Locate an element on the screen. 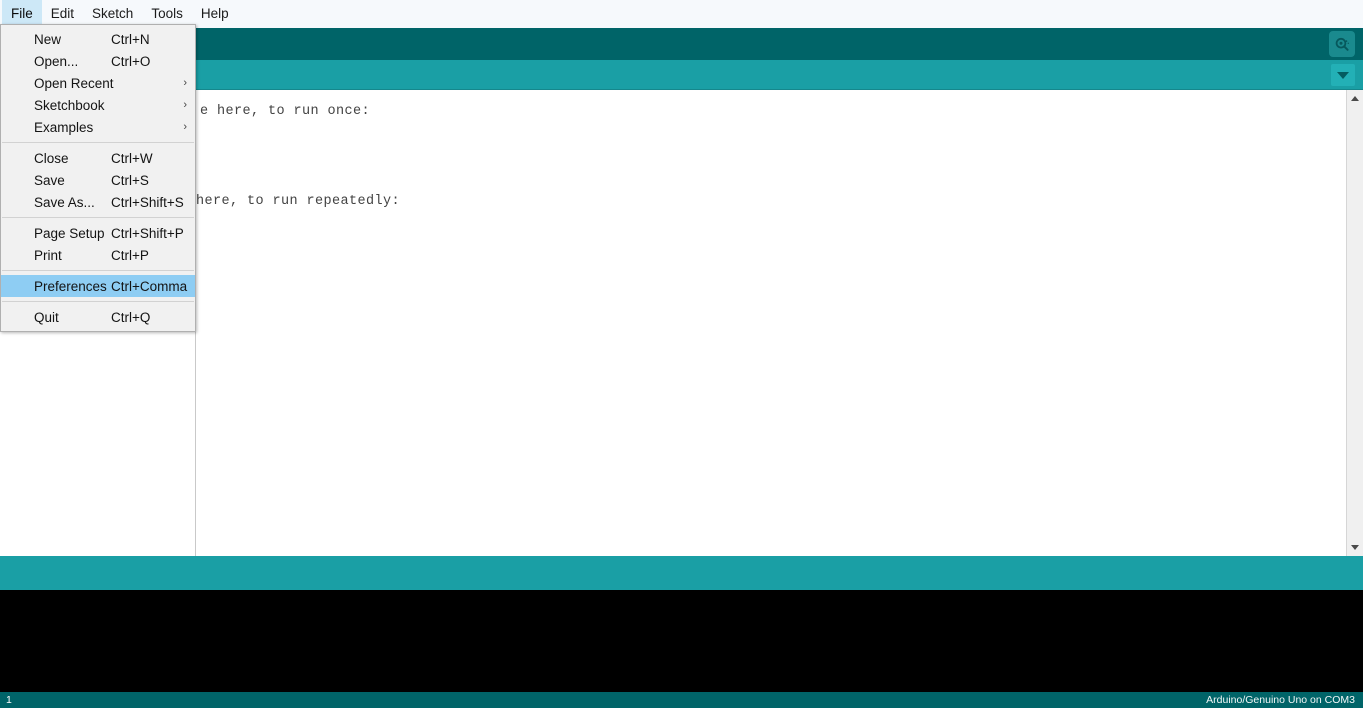 The height and width of the screenshot is (708, 1363). menu-item-shortcut: Ctrl+P is located at coordinates (130, 255).